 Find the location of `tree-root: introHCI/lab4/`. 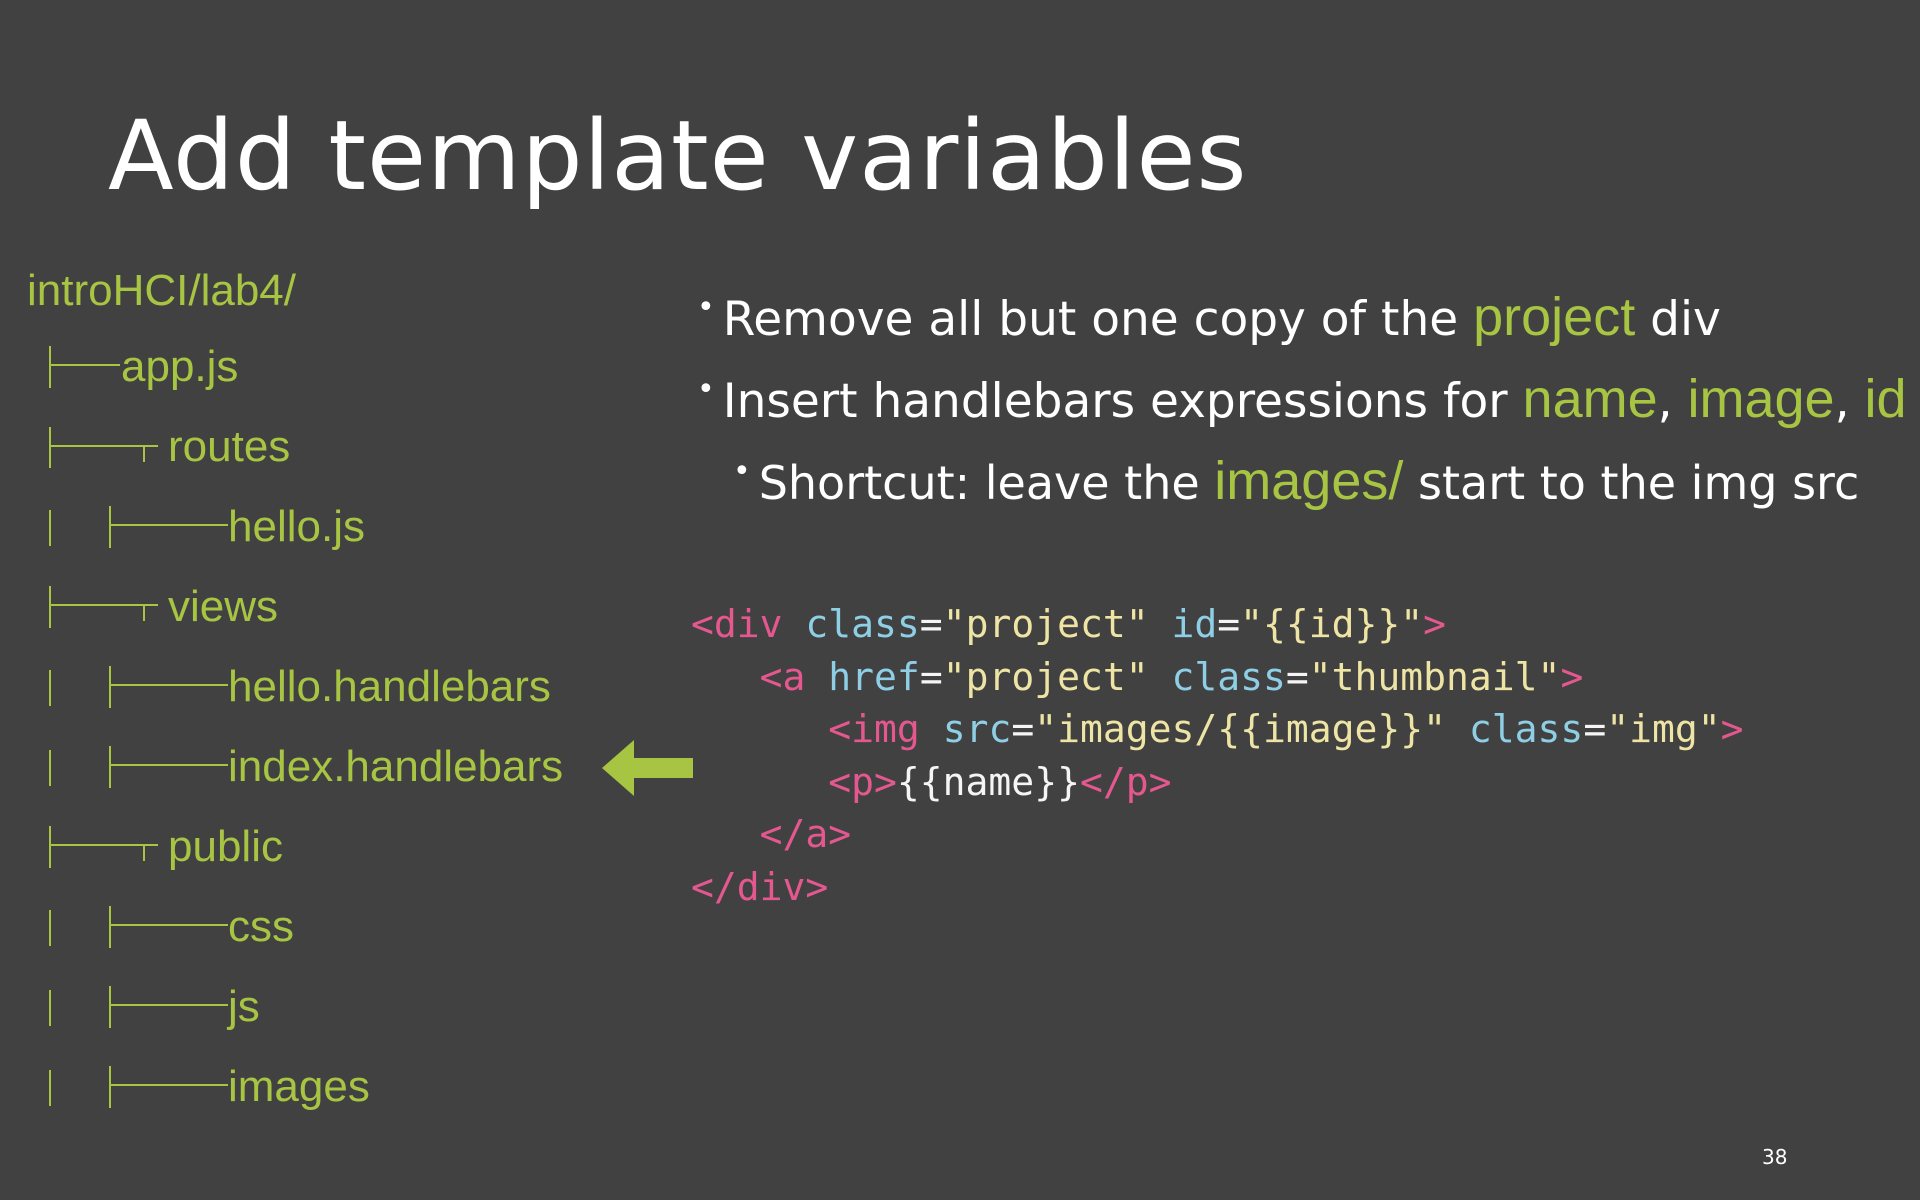

tree-root: introHCI/lab4/ is located at coordinates (162, 290).